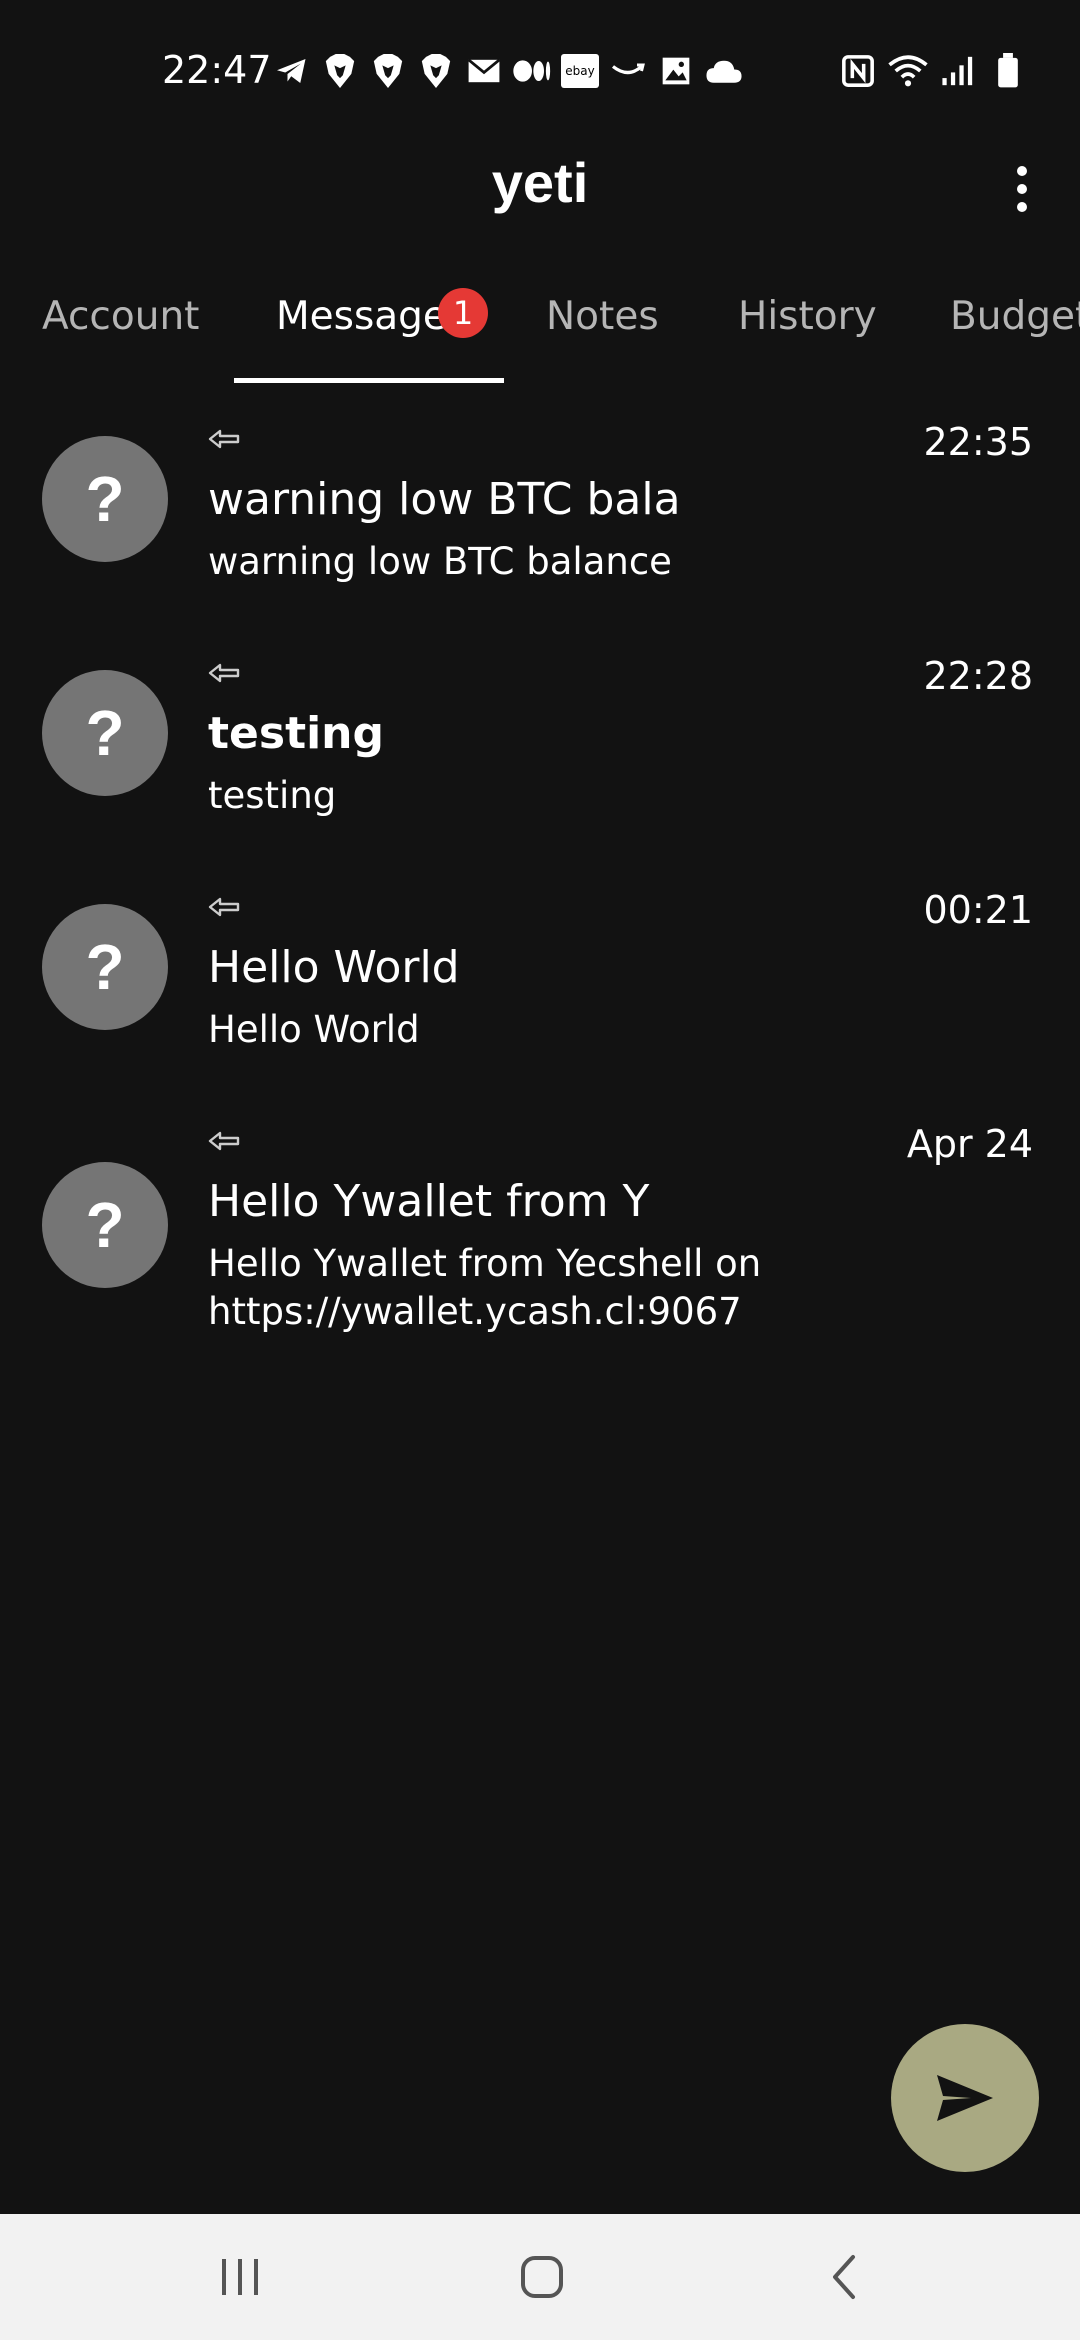 The width and height of the screenshot is (1080, 2340). What do you see at coordinates (369, 380) in the screenshot?
I see `tab-indicator` at bounding box center [369, 380].